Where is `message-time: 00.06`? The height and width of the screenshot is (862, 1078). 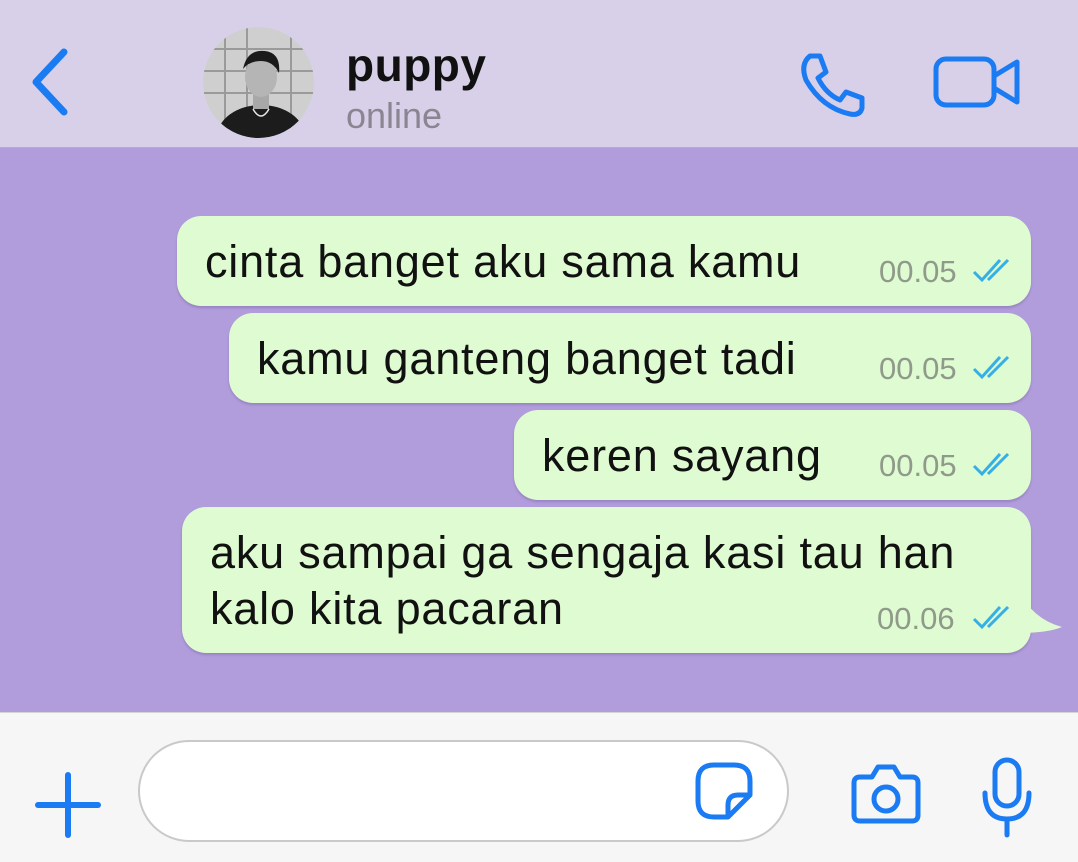
message-time: 00.06 is located at coordinates (916, 618).